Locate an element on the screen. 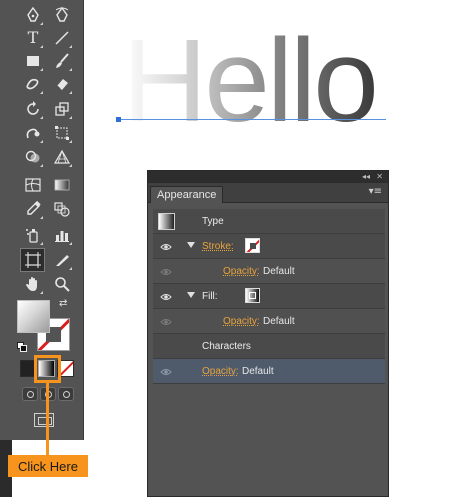 The height and width of the screenshot is (497, 473). characters-opacity-row: Opacity: Default is located at coordinates (269, 371).